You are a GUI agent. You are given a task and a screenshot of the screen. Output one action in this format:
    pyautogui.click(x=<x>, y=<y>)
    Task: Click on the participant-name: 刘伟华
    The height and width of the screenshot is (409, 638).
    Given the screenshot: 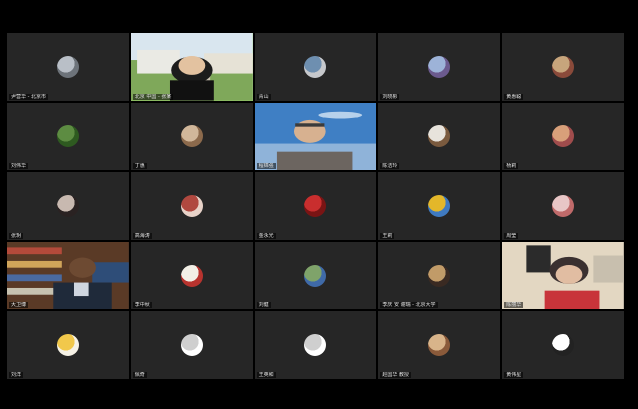 What is the action you would take?
    pyautogui.click(x=19, y=166)
    